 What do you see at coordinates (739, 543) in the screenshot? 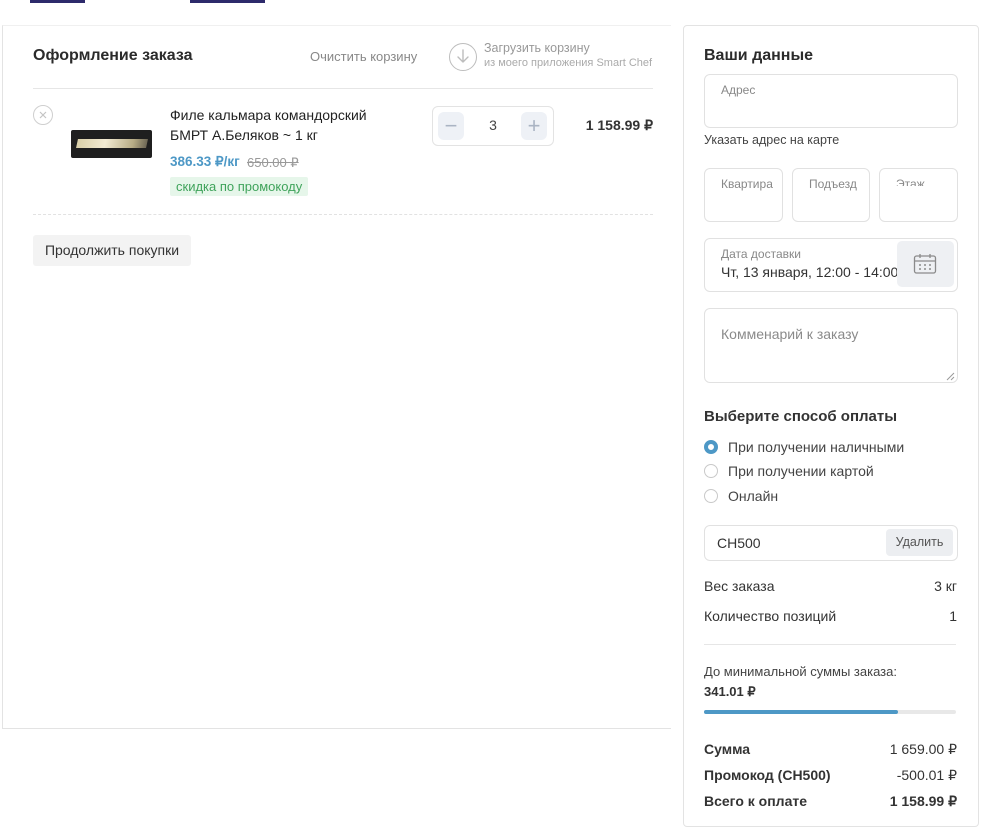
I see `promo-code-value: CH500` at bounding box center [739, 543].